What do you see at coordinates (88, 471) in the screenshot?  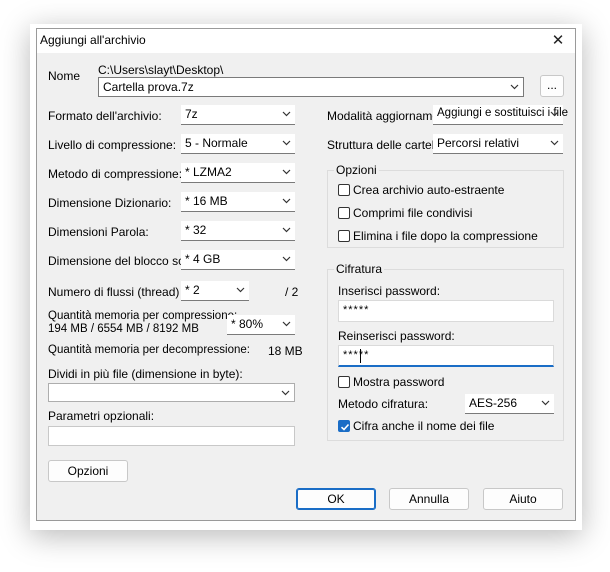 I see `options-button: Opzioni` at bounding box center [88, 471].